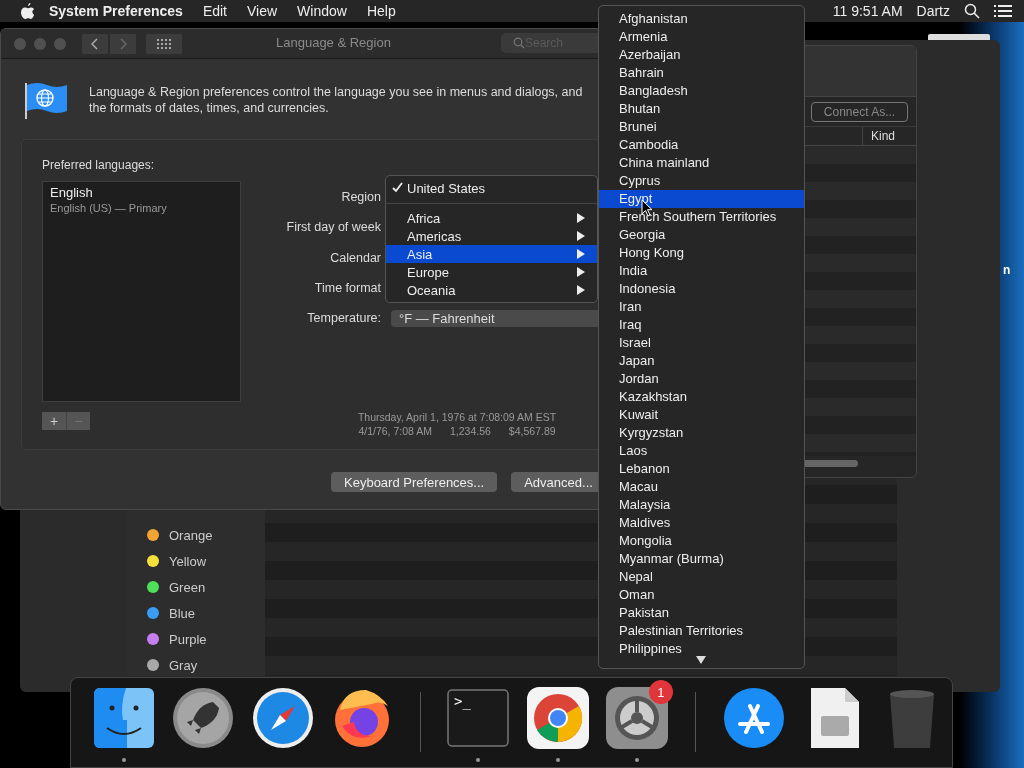  Describe the element at coordinates (701, 235) in the screenshot. I see `menu-item: Georgia` at that location.